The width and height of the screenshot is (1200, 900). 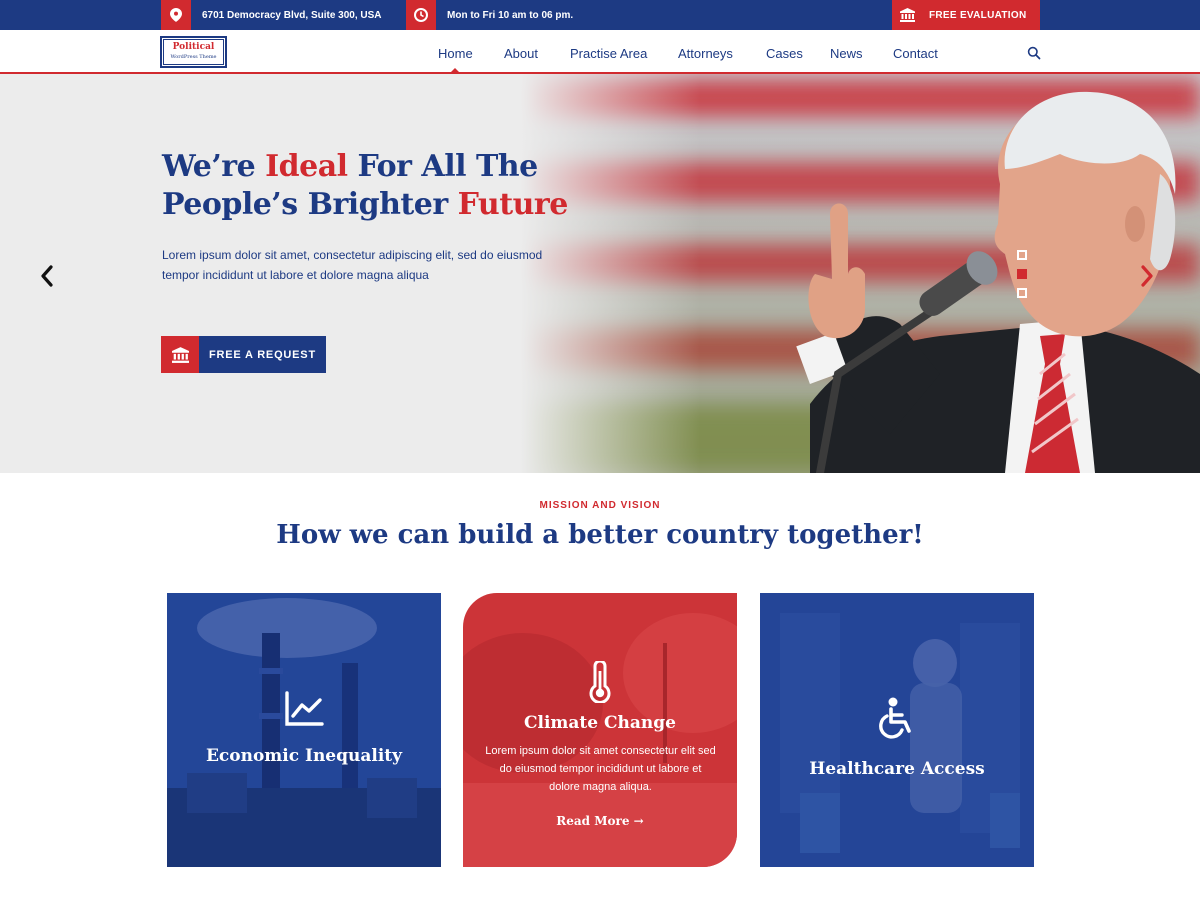 I want to click on address-text: 6701 Democracy Blvd, Suite 300, USA, so click(x=292, y=15).